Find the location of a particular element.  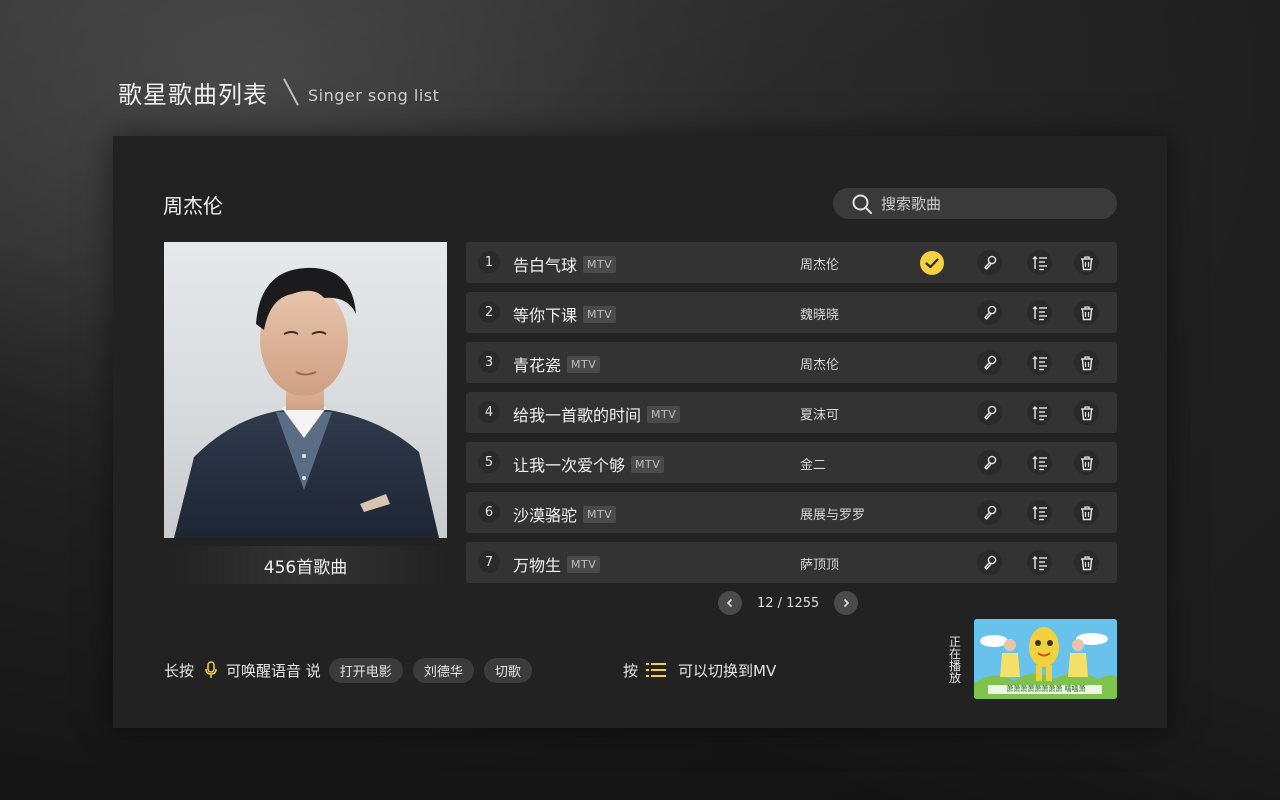

voice-chip-next-song: 切歌 is located at coordinates (507, 670).